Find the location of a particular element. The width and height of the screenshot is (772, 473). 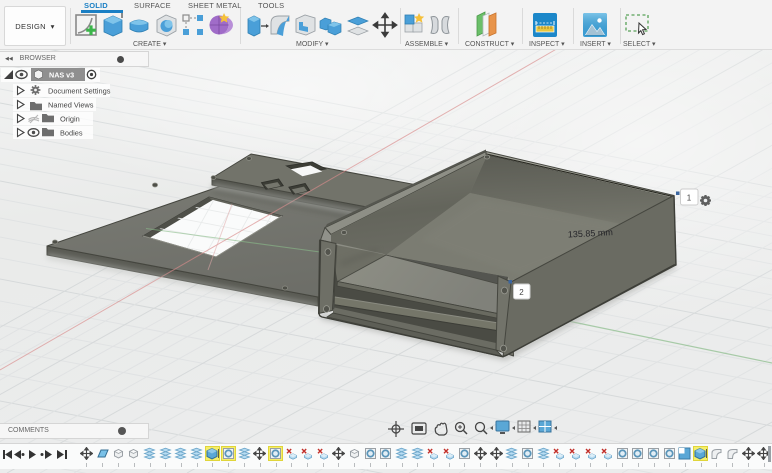

svg-text: Named Views is located at coordinates (71, 105).